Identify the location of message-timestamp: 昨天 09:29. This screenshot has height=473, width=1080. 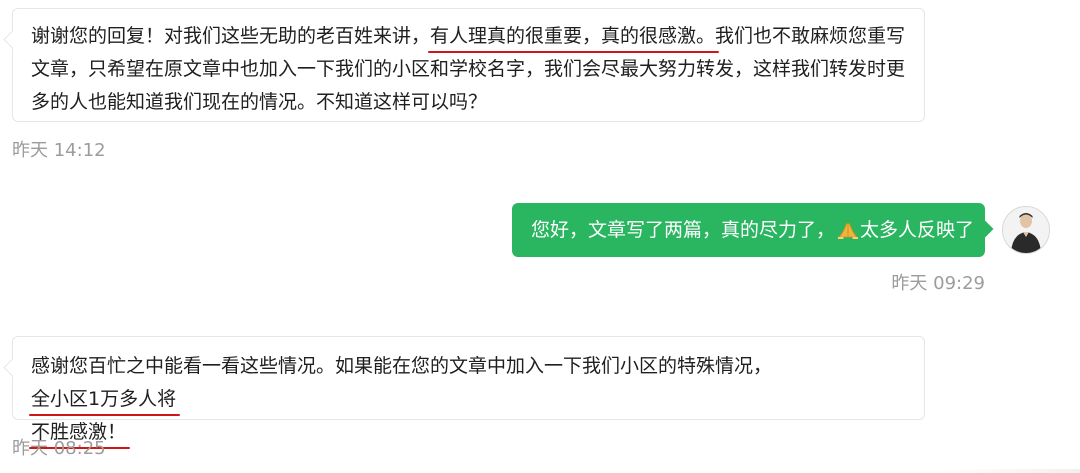
(938, 283).